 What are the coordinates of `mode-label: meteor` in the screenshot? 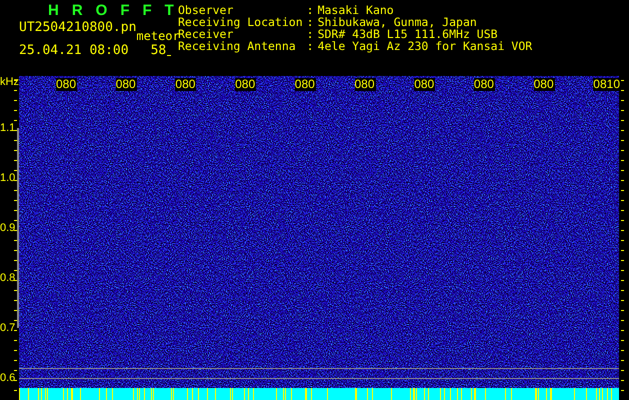 It's located at (158, 36).